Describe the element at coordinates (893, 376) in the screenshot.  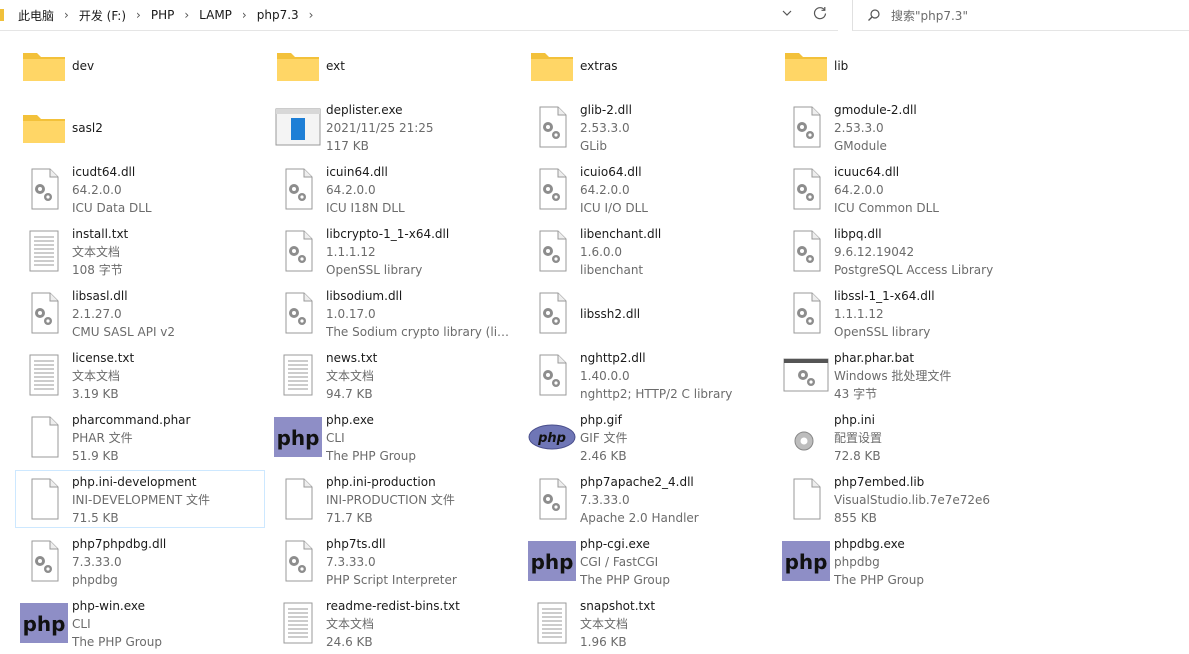
I see `file-detail-line-1: Windows 批处理文件` at that location.